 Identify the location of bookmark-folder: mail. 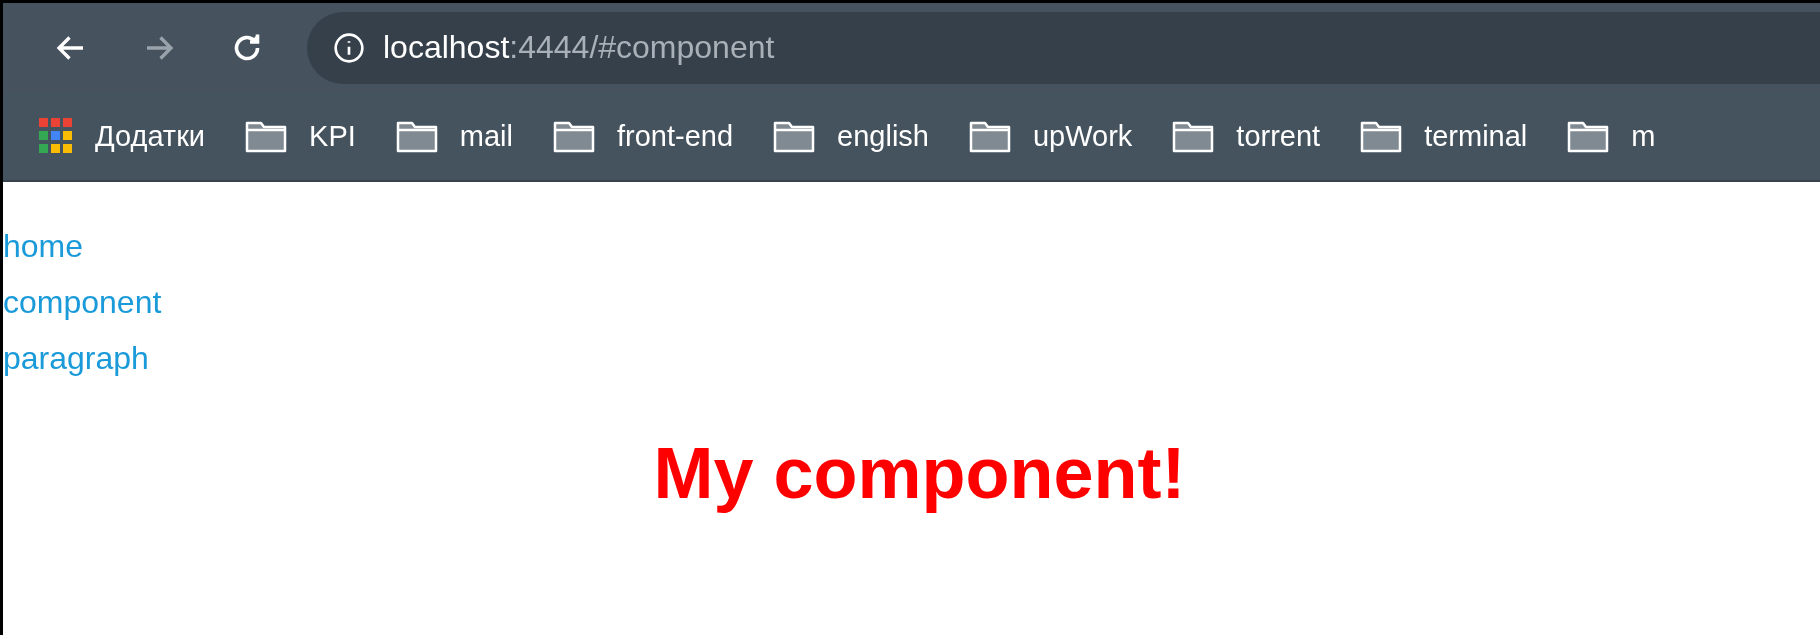
(454, 136).